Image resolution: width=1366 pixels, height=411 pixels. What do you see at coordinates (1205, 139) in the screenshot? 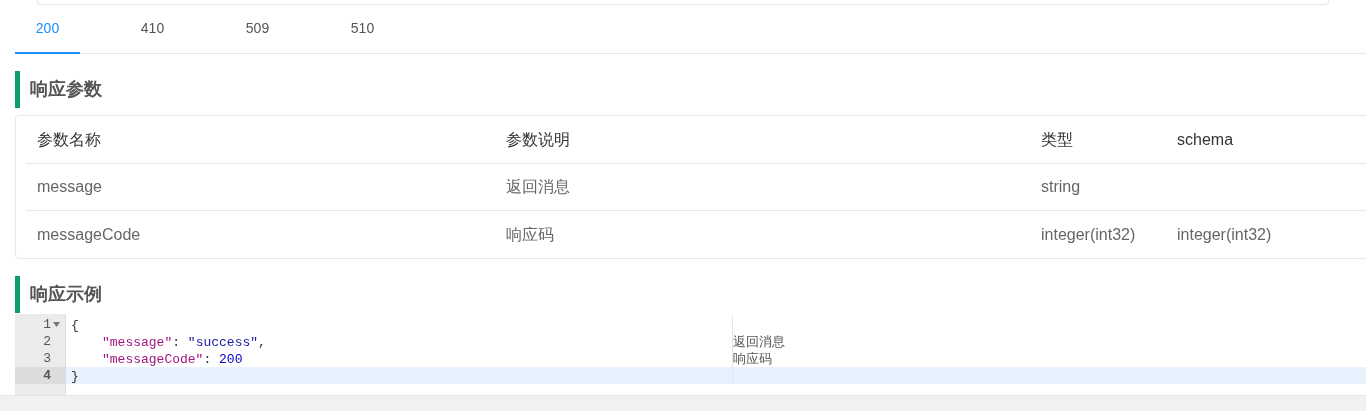
I see `column-header: schema` at bounding box center [1205, 139].